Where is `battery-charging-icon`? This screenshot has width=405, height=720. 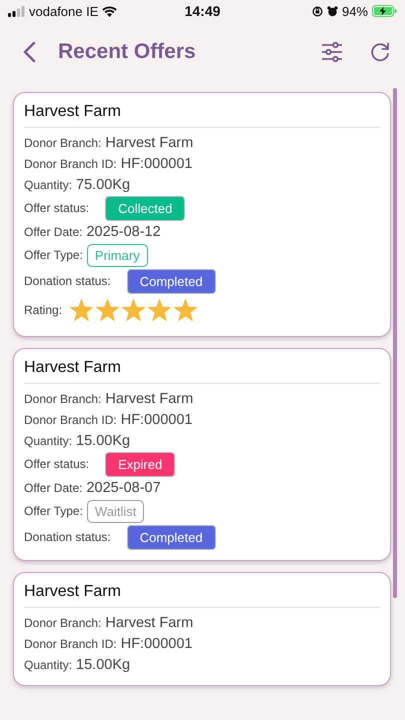
battery-charging-icon is located at coordinates (384, 11).